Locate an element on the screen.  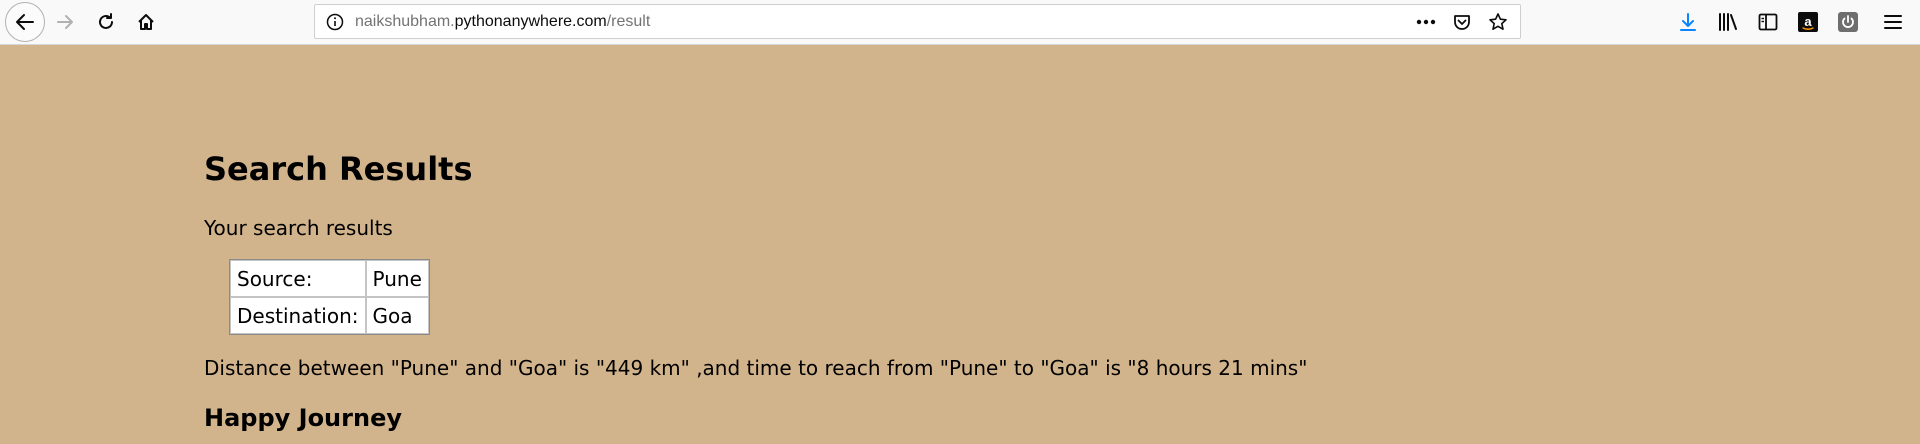
svg-text: a is located at coordinates (1808, 21).